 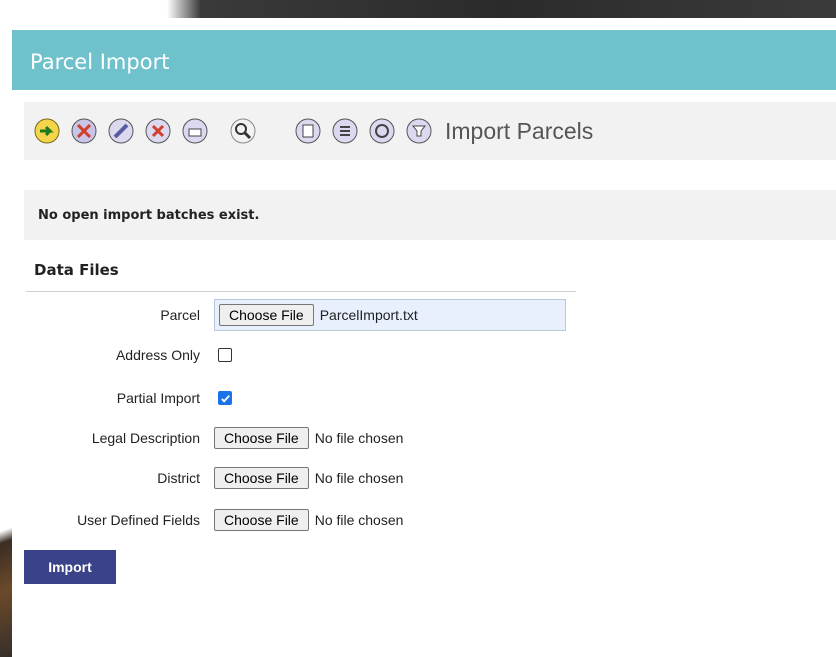 I want to click on desktop-background, so click(x=418, y=9).